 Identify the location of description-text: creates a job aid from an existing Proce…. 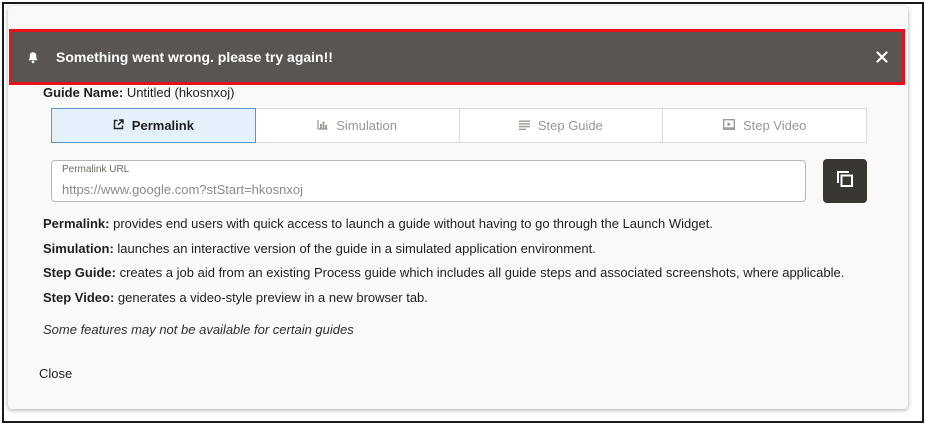
(480, 272).